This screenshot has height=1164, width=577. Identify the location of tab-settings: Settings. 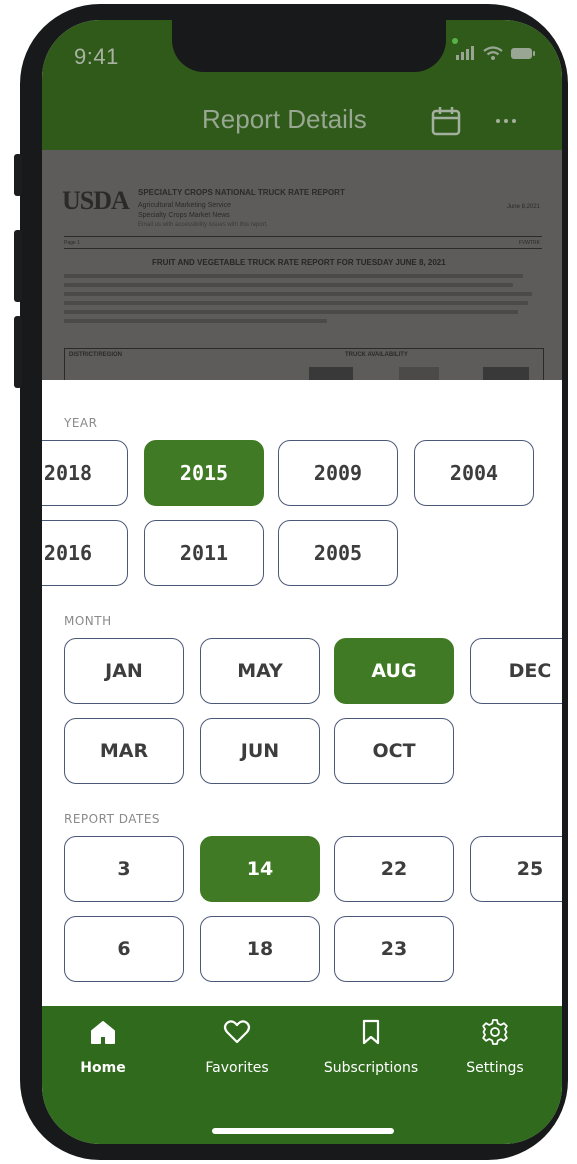
(495, 1058).